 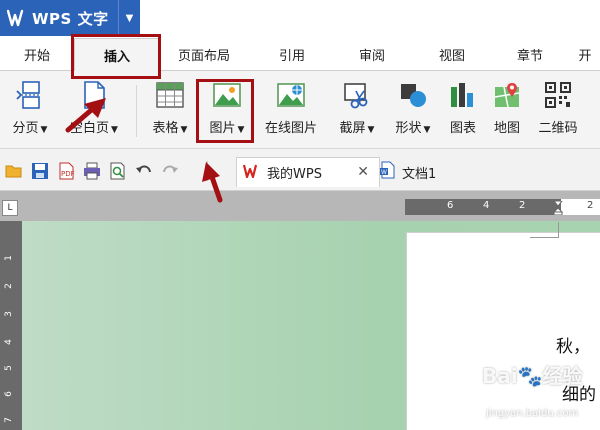 I want to click on app-title: WPS 文字, so click(x=70, y=18).